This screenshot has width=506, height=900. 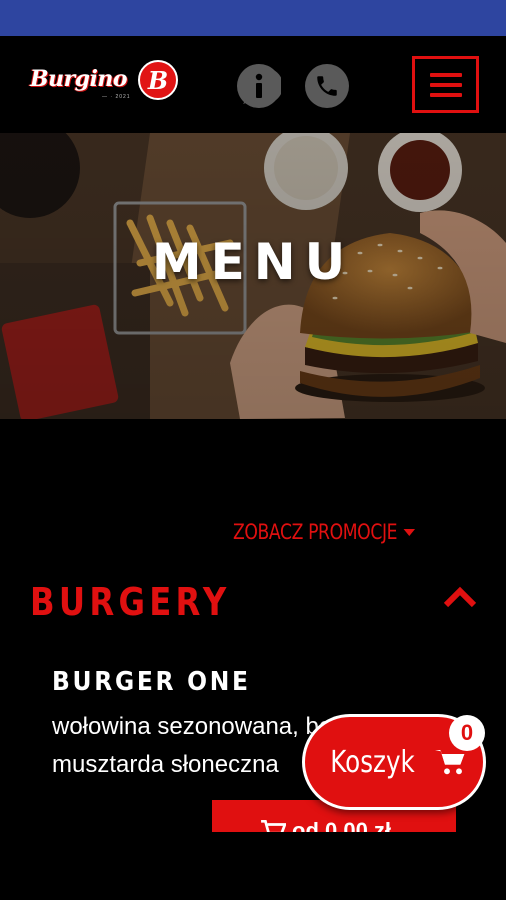 I want to click on collapse-category-button, so click(x=460, y=598).